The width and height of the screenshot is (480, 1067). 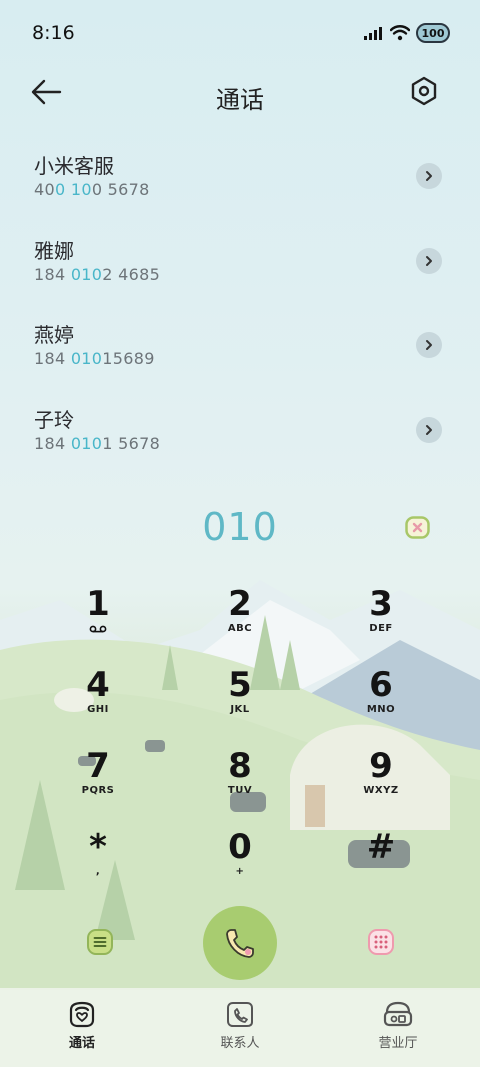 What do you see at coordinates (381, 604) in the screenshot?
I see `key-digit: 3` at bounding box center [381, 604].